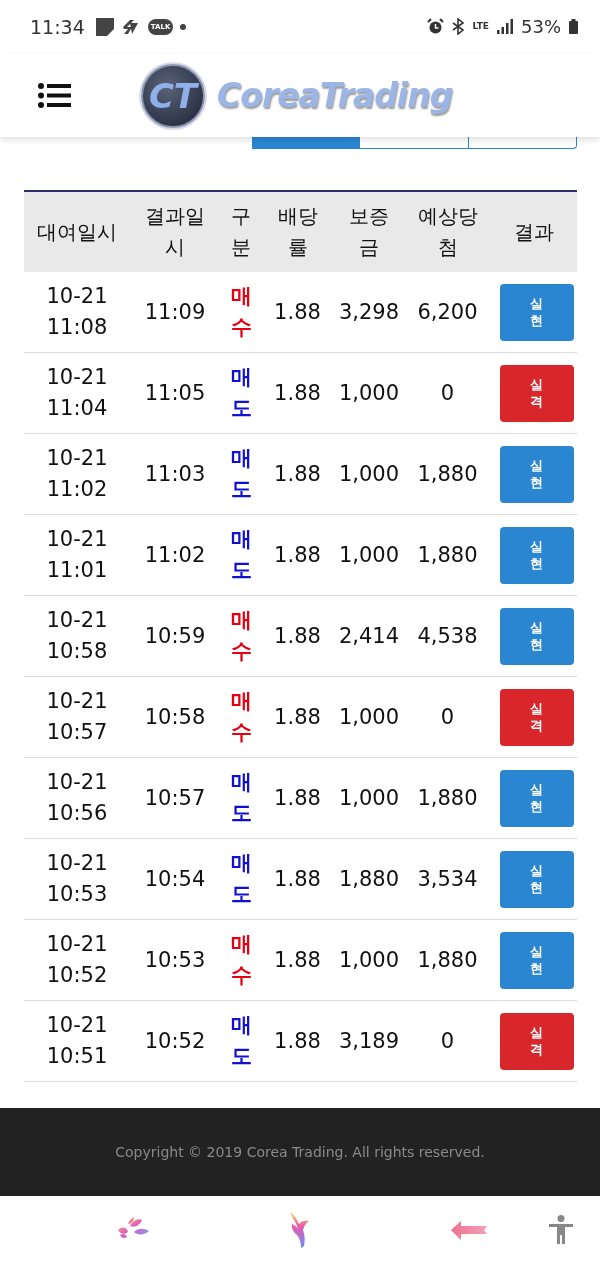  I want to click on battery-percent: 53%, so click(541, 27).